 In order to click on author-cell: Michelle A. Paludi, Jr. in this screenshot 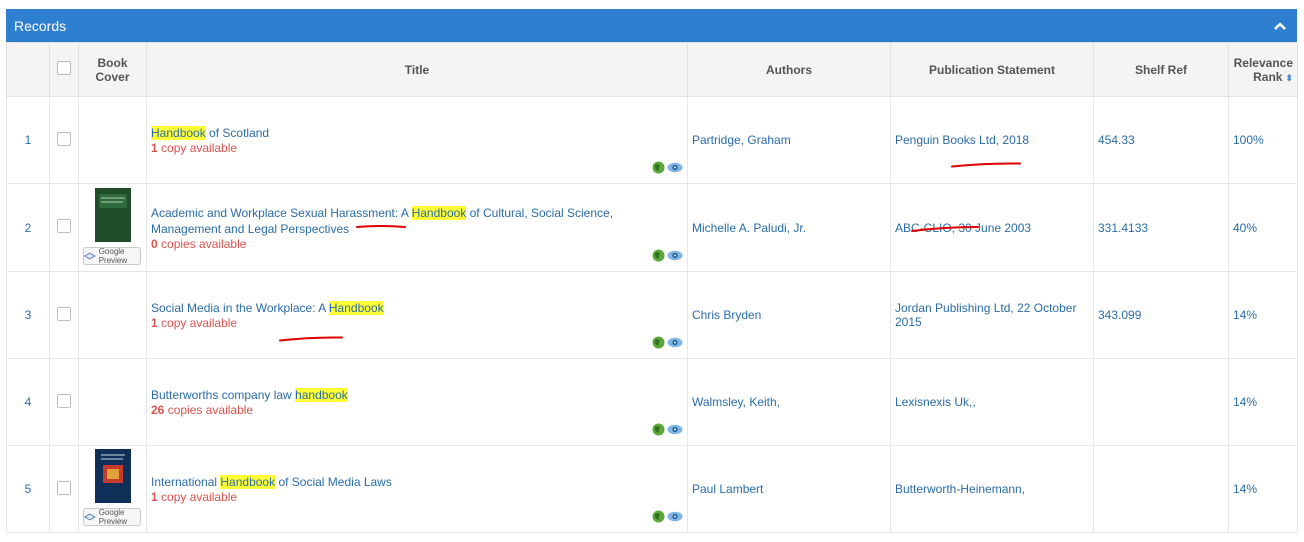, I will do `click(789, 227)`.